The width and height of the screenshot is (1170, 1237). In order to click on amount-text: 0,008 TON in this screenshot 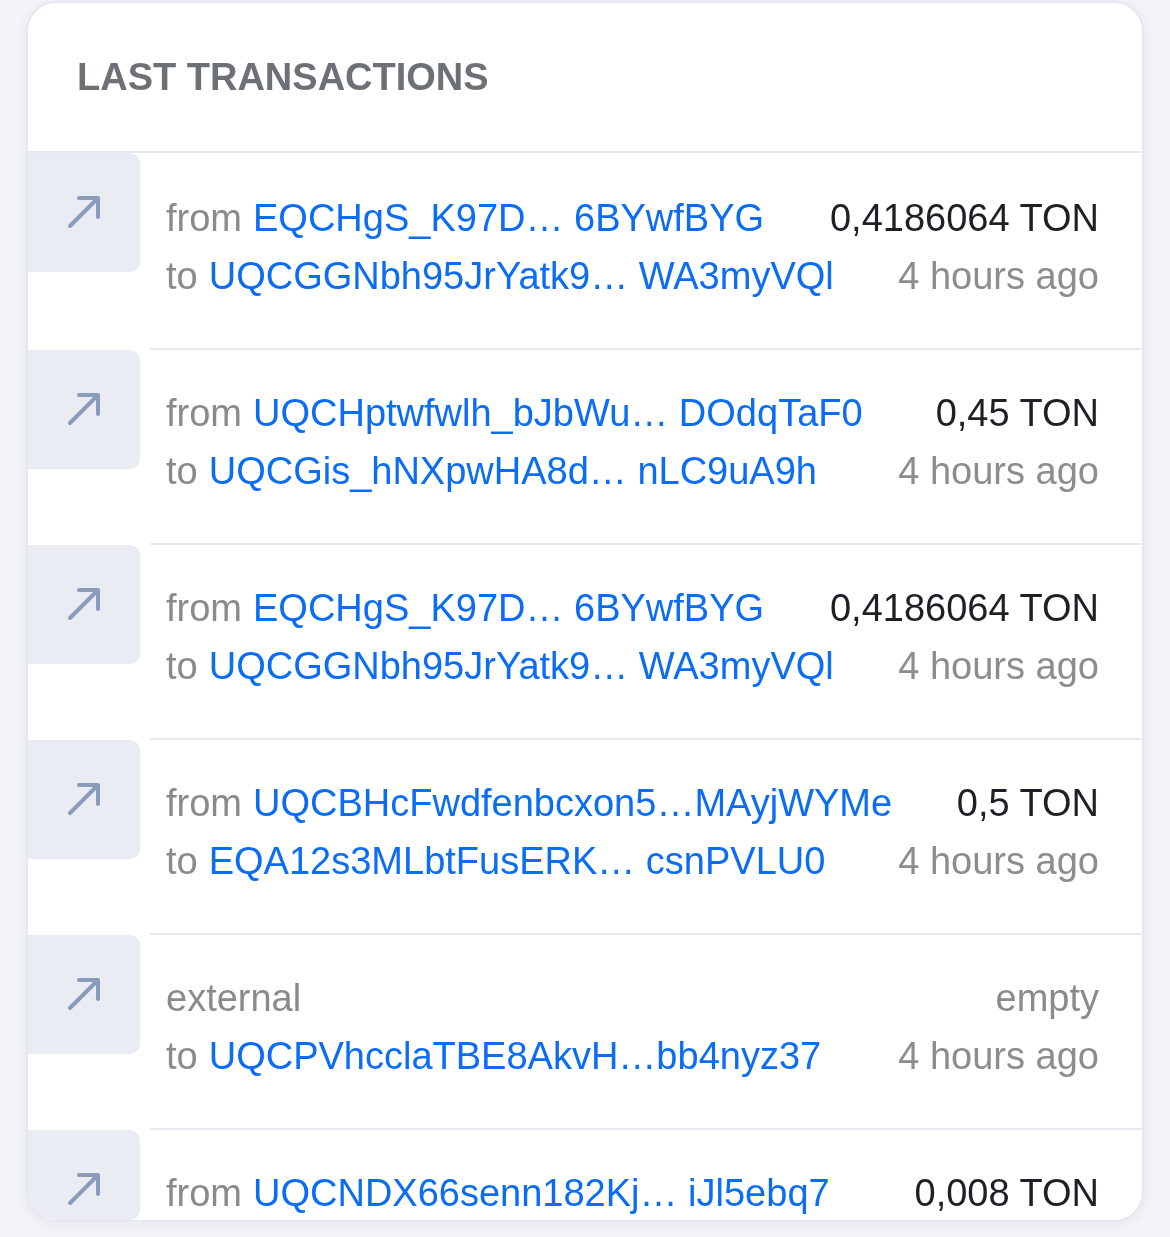, I will do `click(1006, 1193)`.